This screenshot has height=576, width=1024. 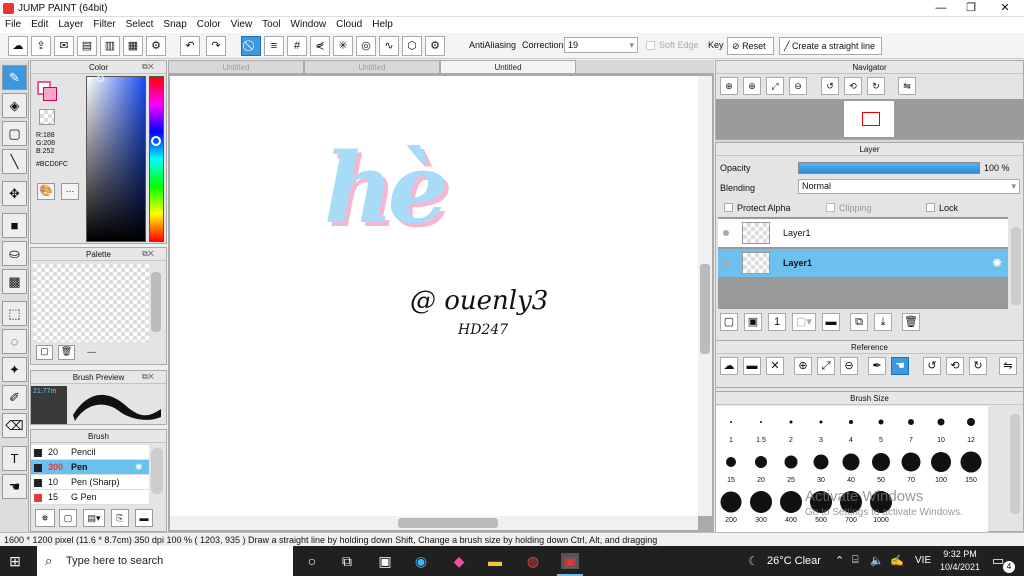 I want to click on canvas-horizontal-scrollbar, so click(x=434, y=523).